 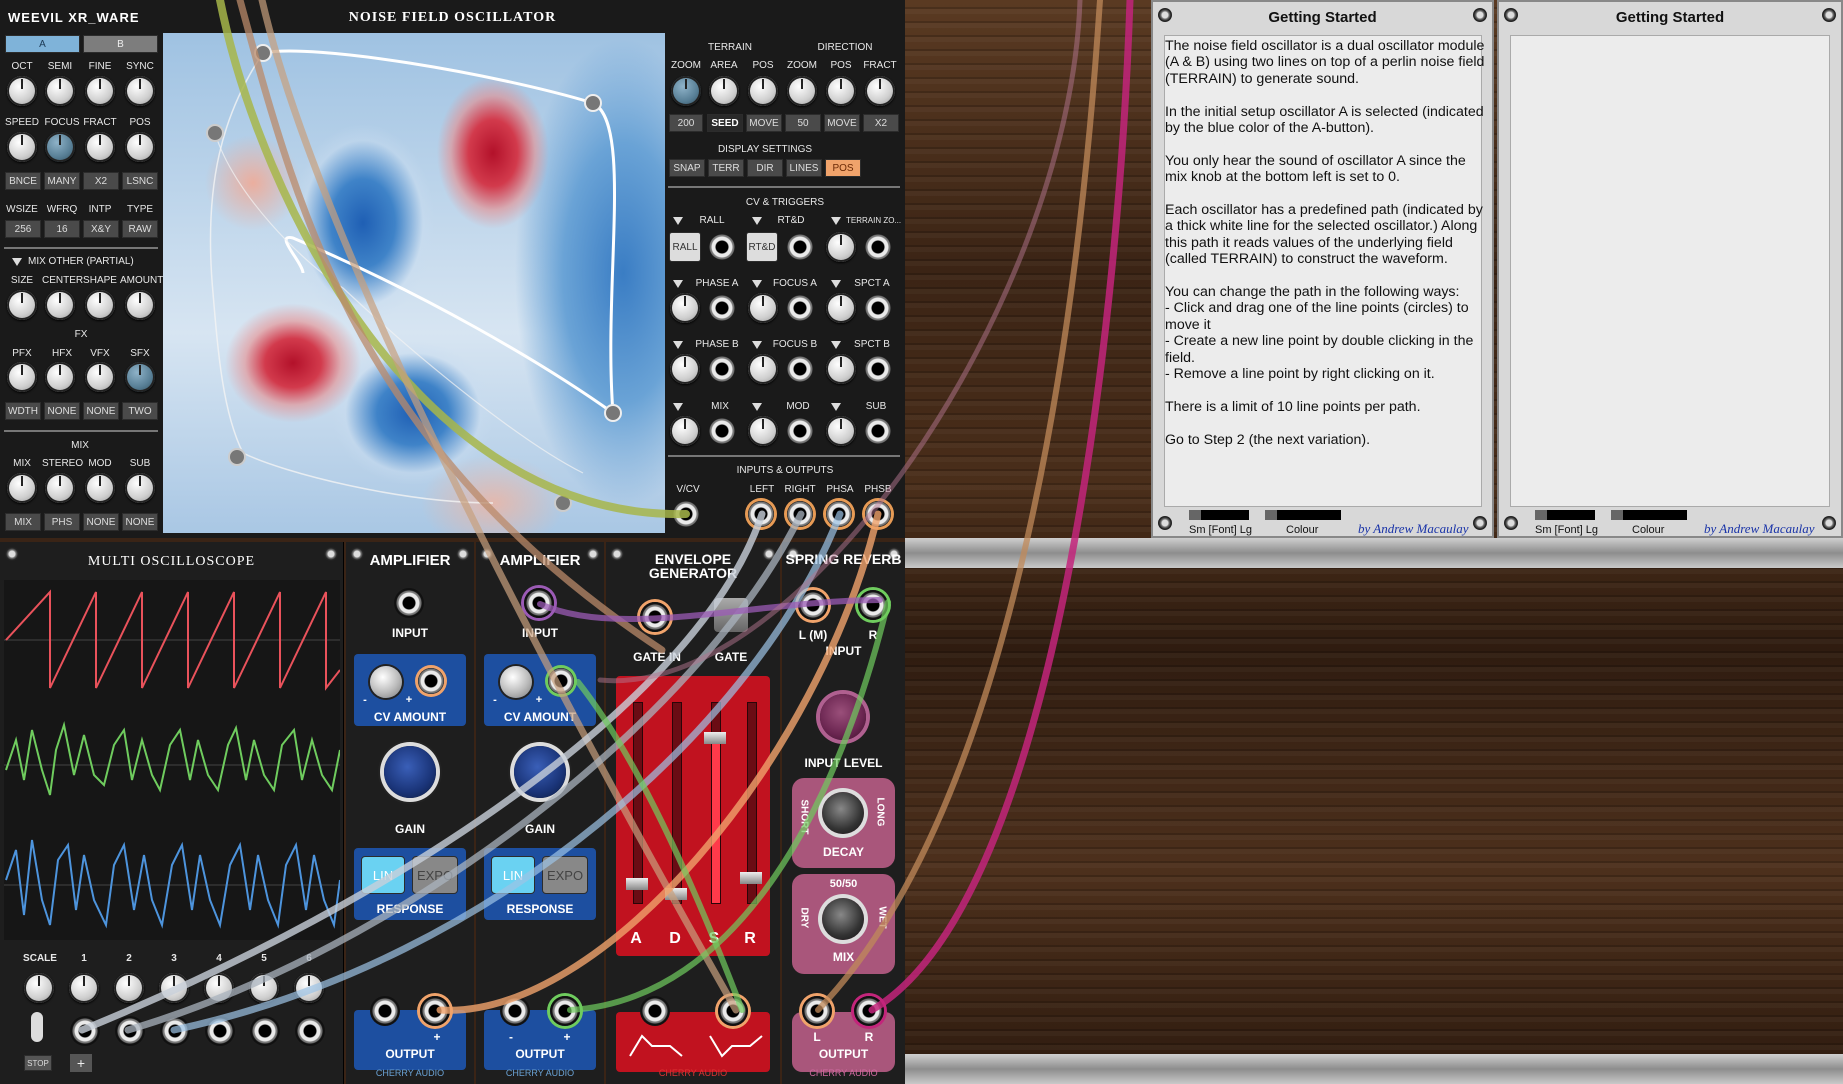 I want to click on wsize-button: 256, so click(x=23, y=229).